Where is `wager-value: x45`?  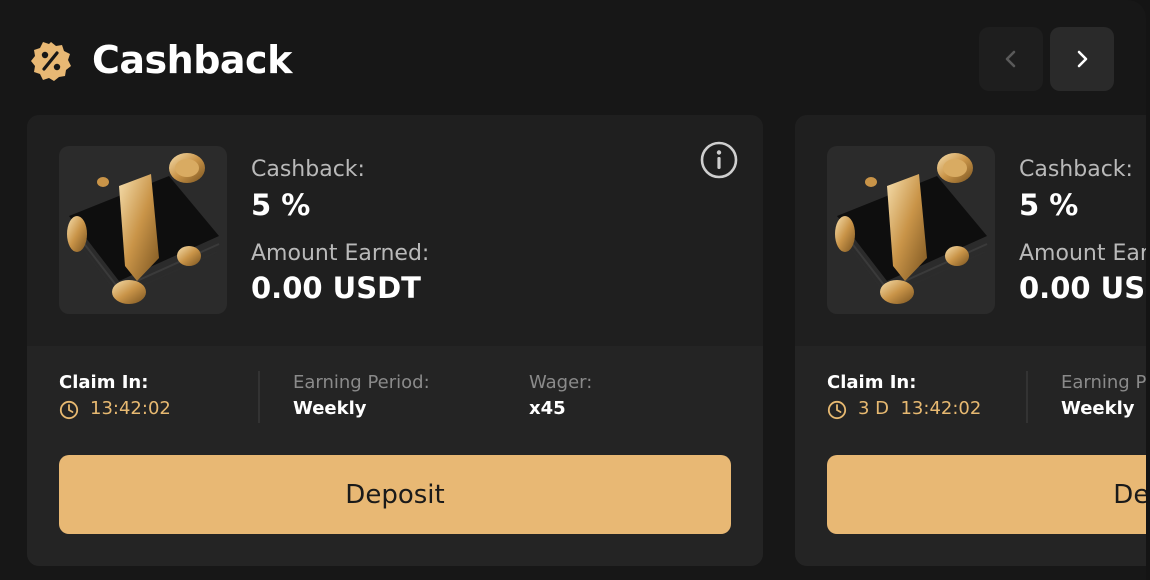 wager-value: x45 is located at coordinates (547, 408).